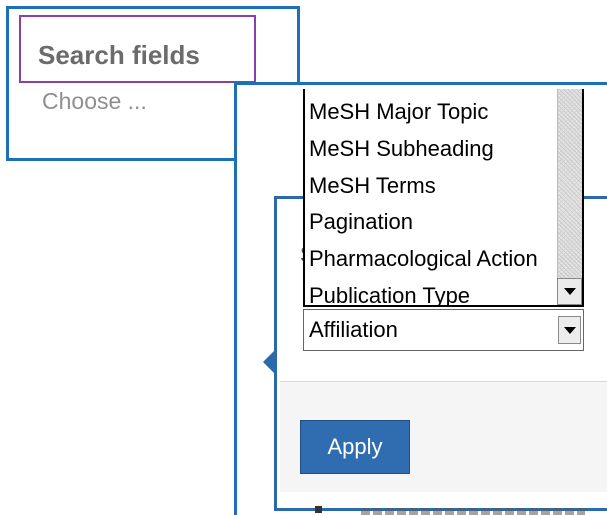 This screenshot has width=607, height=515. Describe the element at coordinates (434, 259) in the screenshot. I see `dropdown-option-pharmacological-action: Pharmacological Action` at that location.